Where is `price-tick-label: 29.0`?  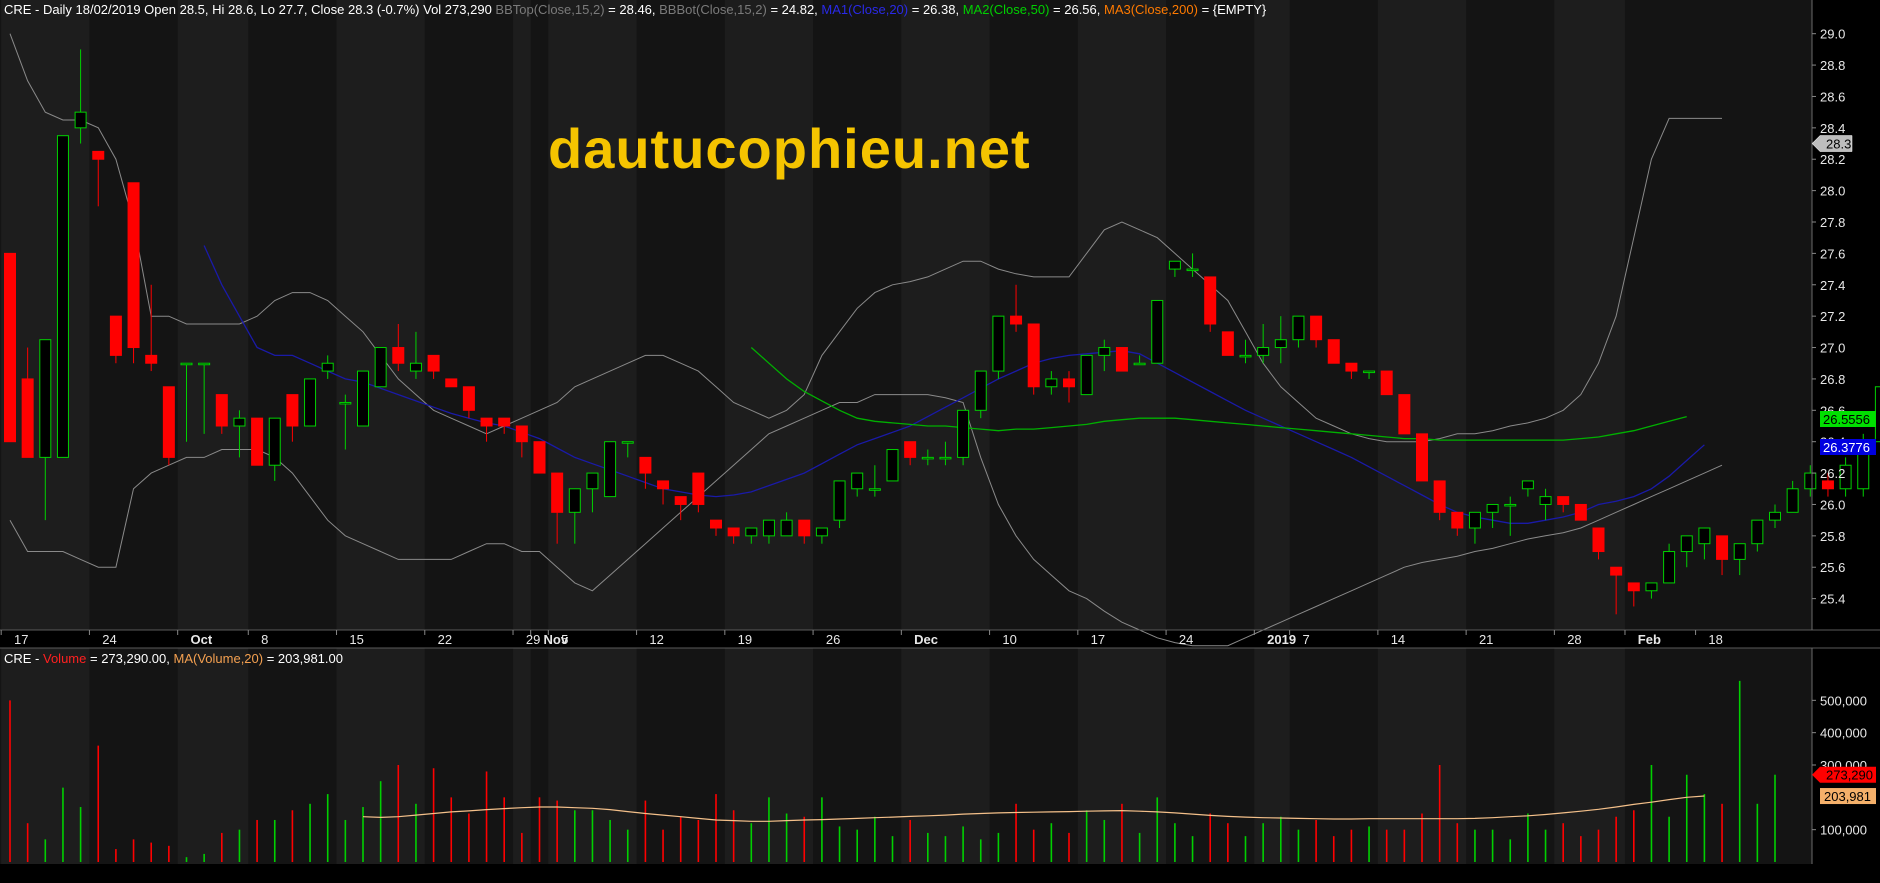 price-tick-label: 29.0 is located at coordinates (1832, 34).